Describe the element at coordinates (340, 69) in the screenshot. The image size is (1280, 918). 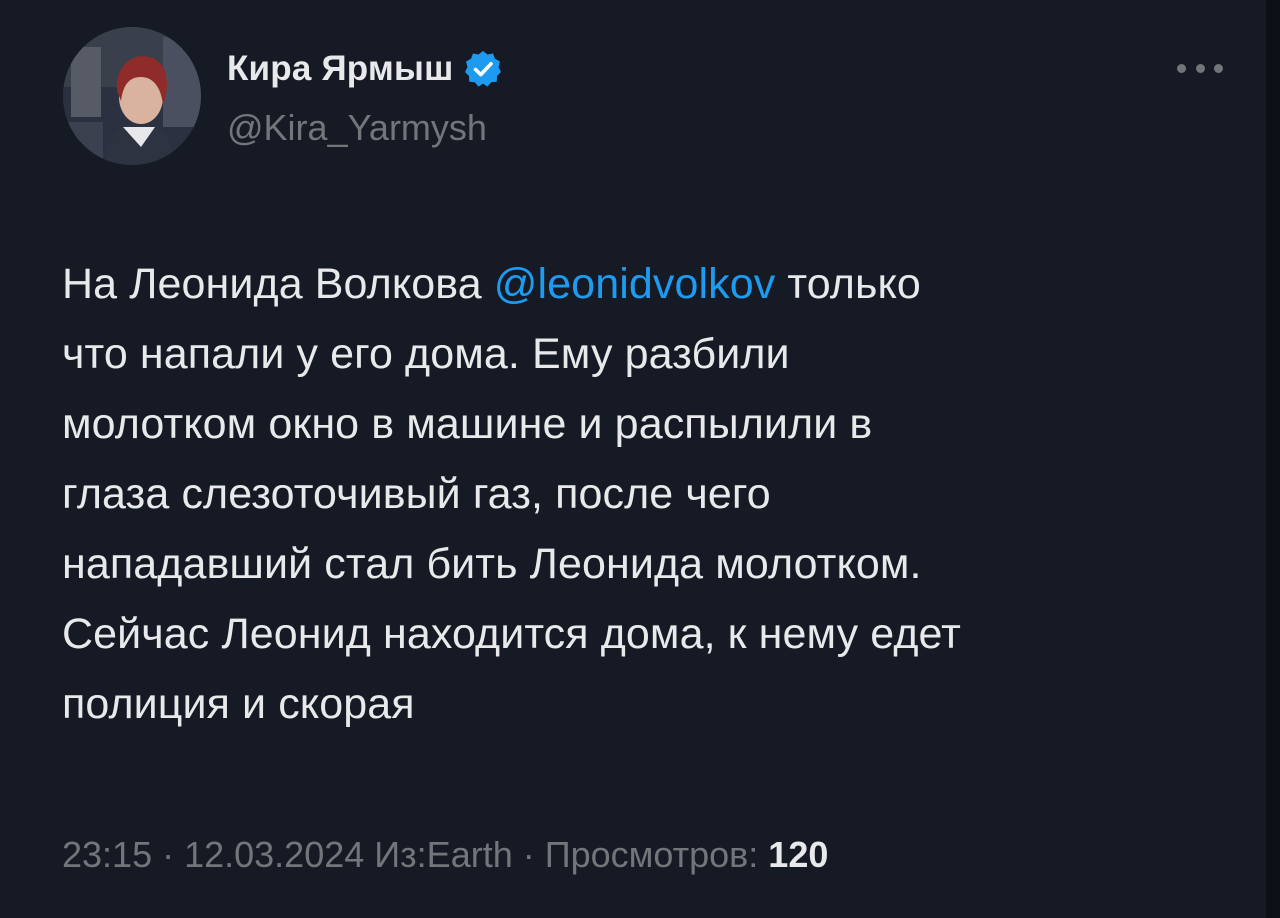
I see `author-display-name: Кира Ярмыш` at that location.